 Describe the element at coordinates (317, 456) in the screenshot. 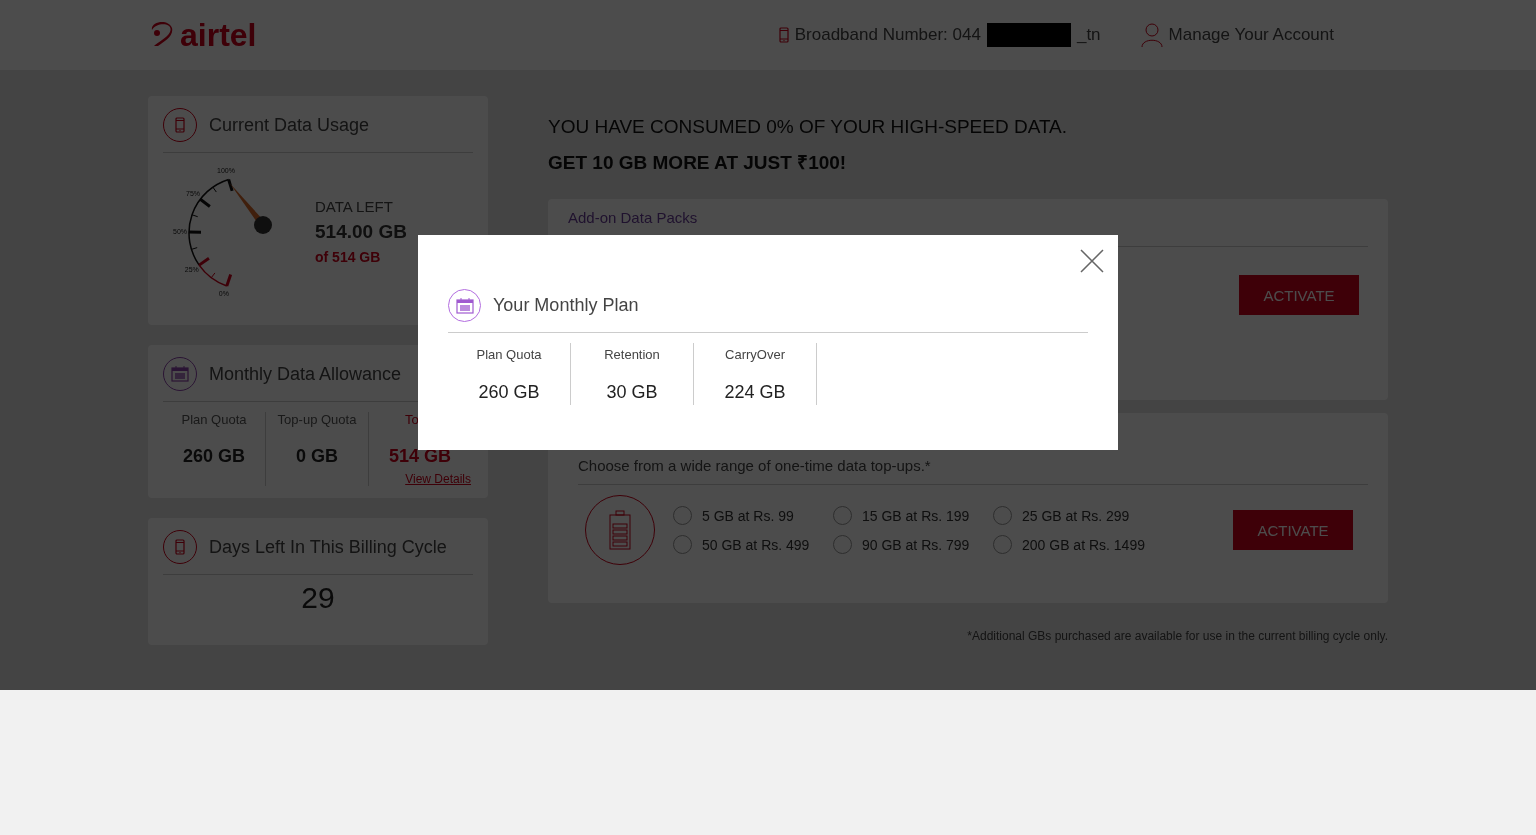

I see `quota-value: 0 GB` at that location.